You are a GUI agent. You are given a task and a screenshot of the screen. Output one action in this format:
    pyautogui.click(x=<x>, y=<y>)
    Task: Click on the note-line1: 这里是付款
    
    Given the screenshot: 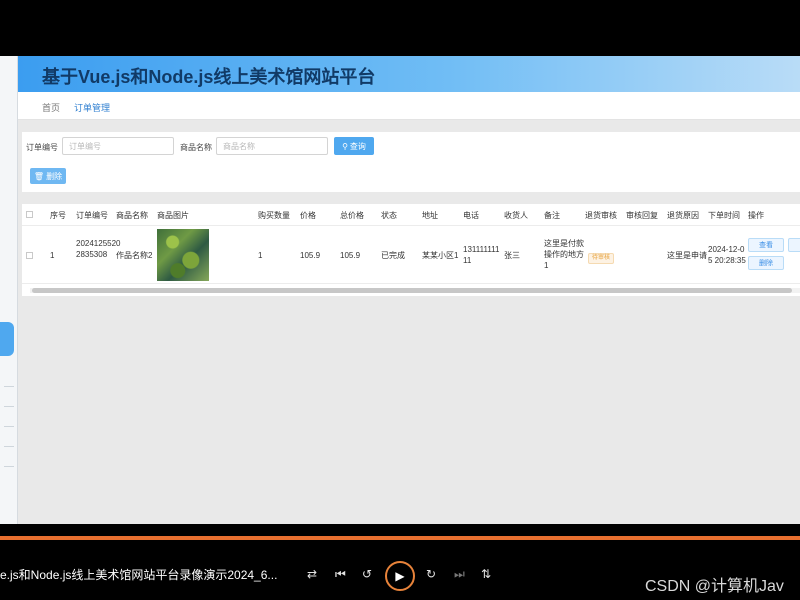 What is the action you would take?
    pyautogui.click(x=564, y=243)
    